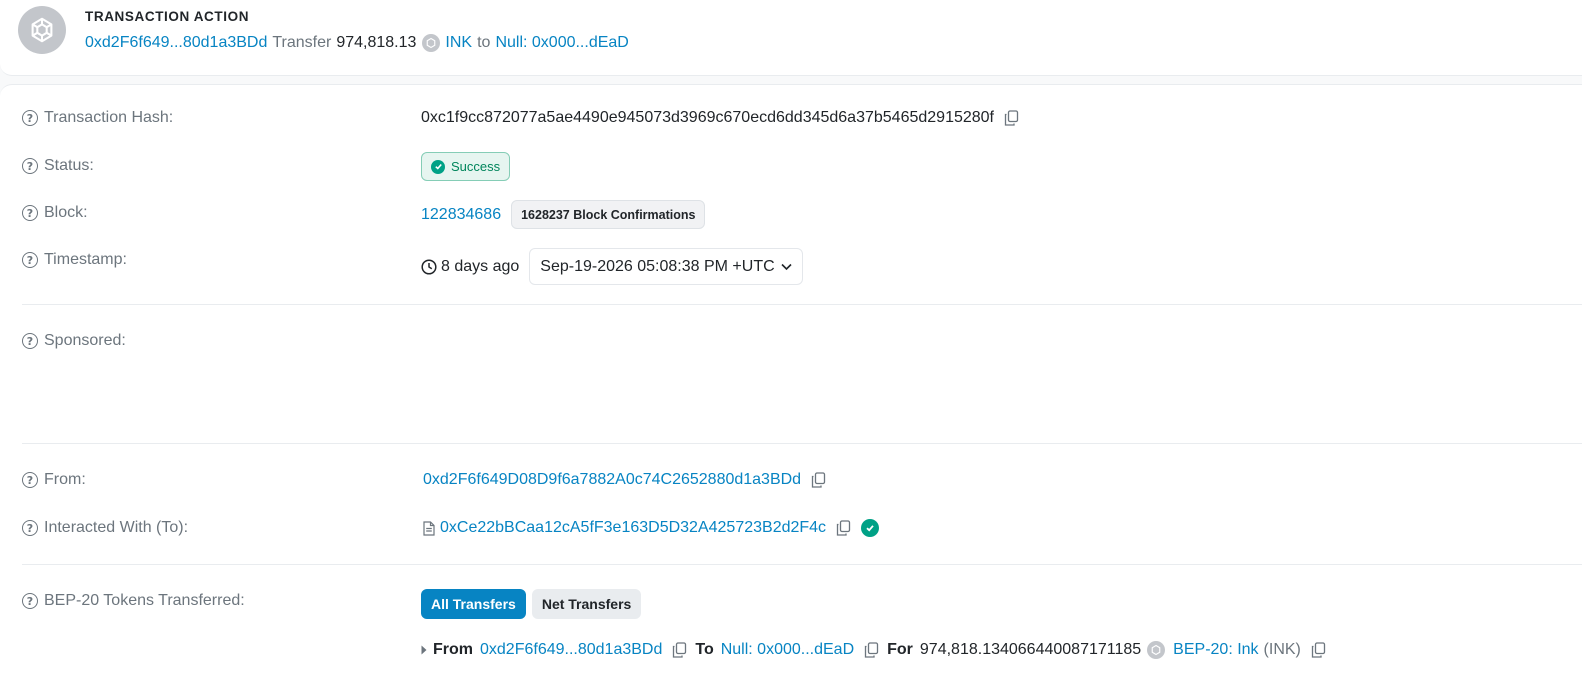 The image size is (1582, 687). I want to click on interacted-with-label: ? Interacted With (To):, so click(105, 528).